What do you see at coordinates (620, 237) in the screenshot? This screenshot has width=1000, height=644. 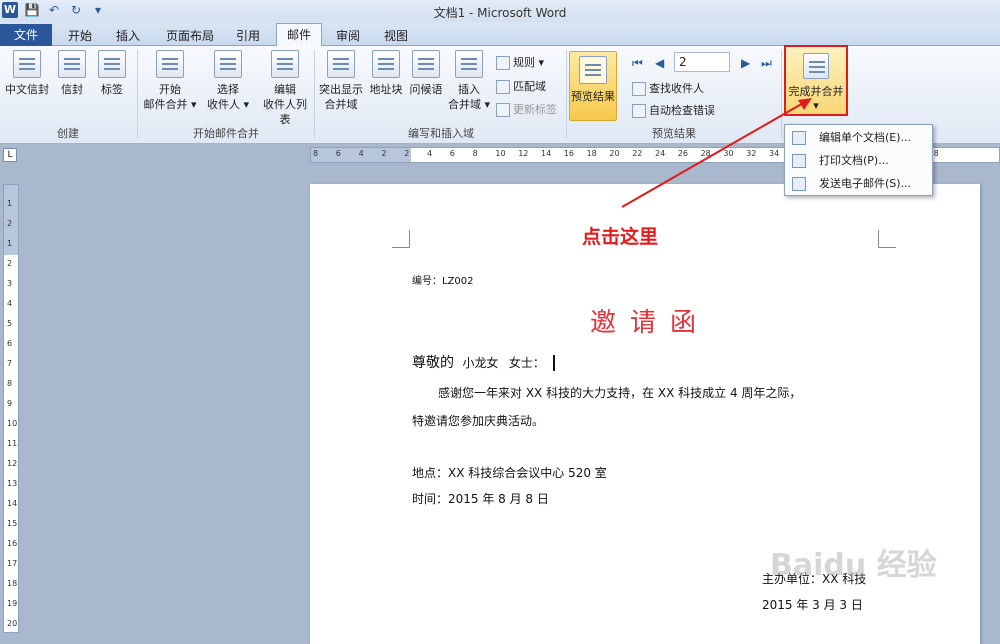 I see `annotation-text: 点击这里` at bounding box center [620, 237].